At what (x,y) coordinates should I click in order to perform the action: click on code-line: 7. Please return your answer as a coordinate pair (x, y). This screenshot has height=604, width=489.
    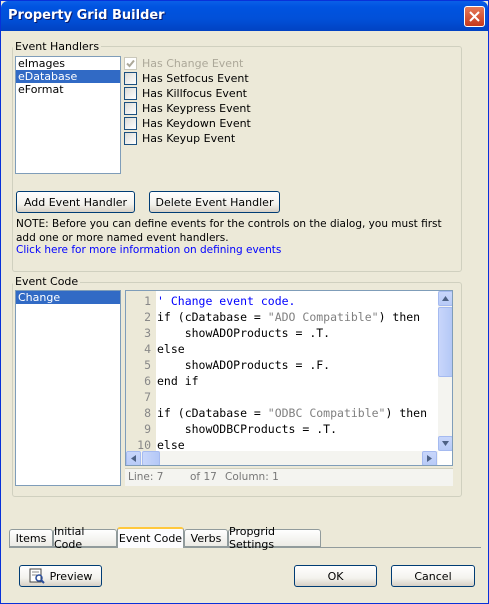
    Looking at the image, I should click on (282, 397).